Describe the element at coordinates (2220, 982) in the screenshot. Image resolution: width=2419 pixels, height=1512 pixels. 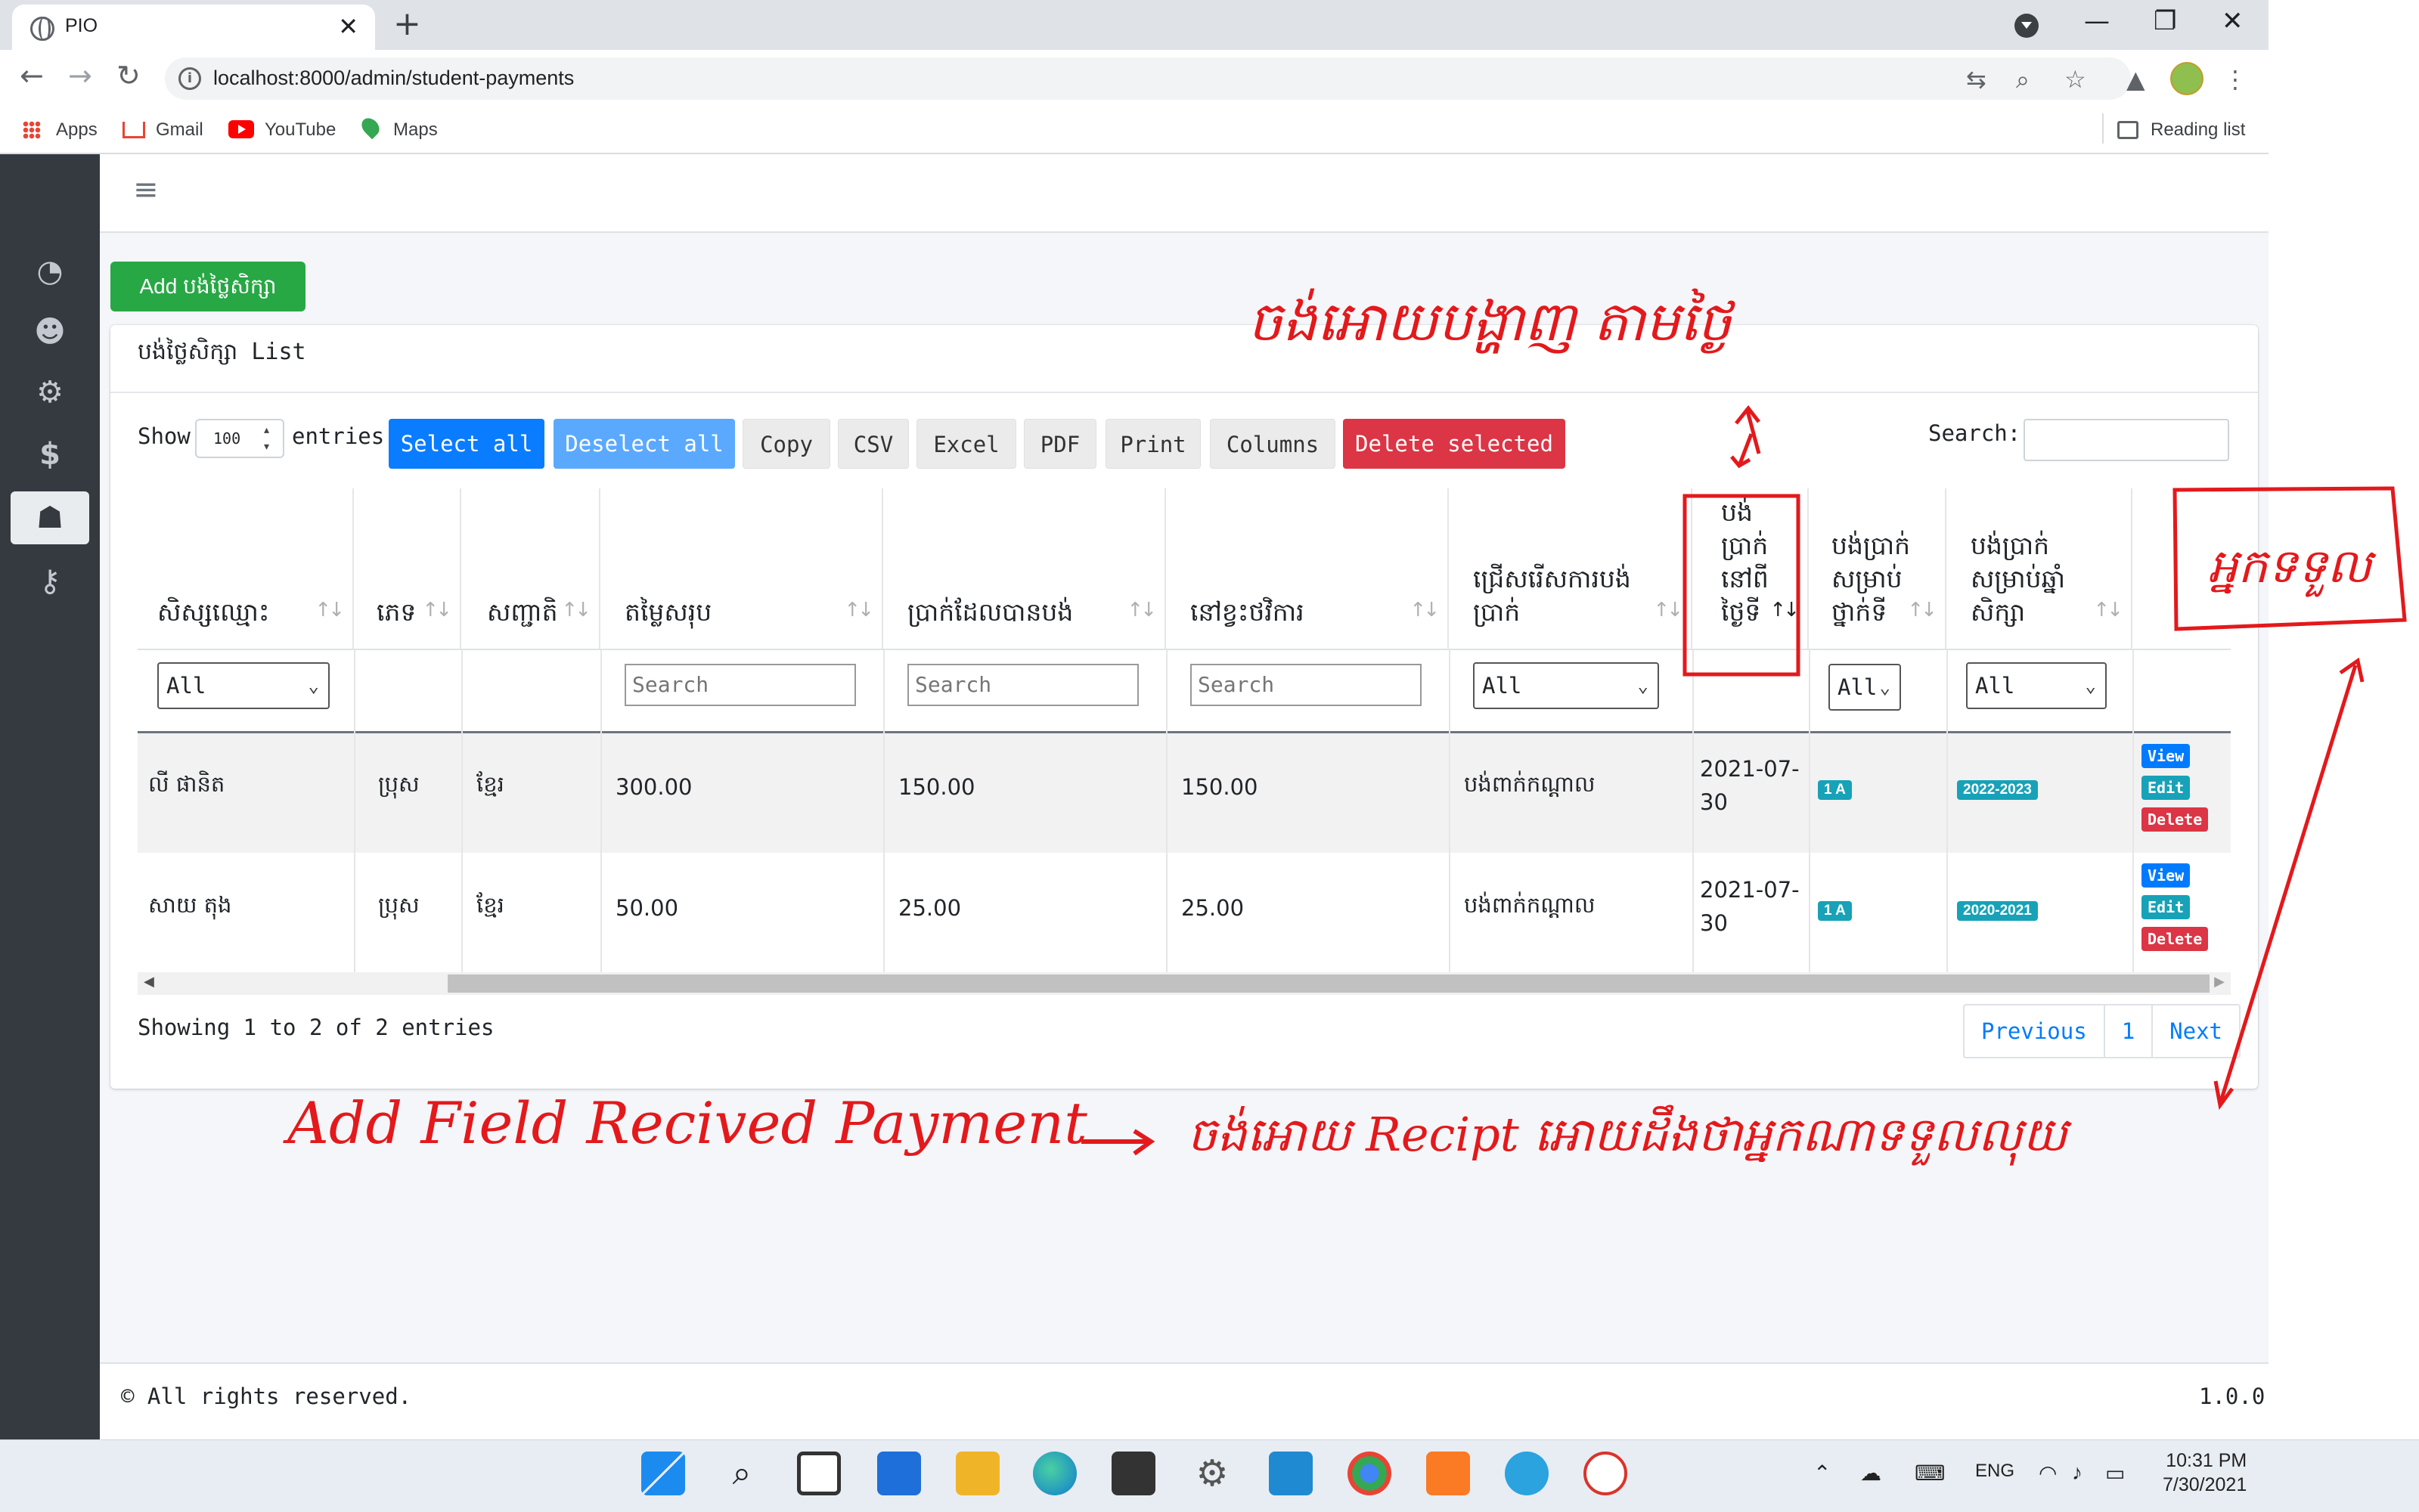
I see `scroll-right-arrow-icon: ▶` at that location.